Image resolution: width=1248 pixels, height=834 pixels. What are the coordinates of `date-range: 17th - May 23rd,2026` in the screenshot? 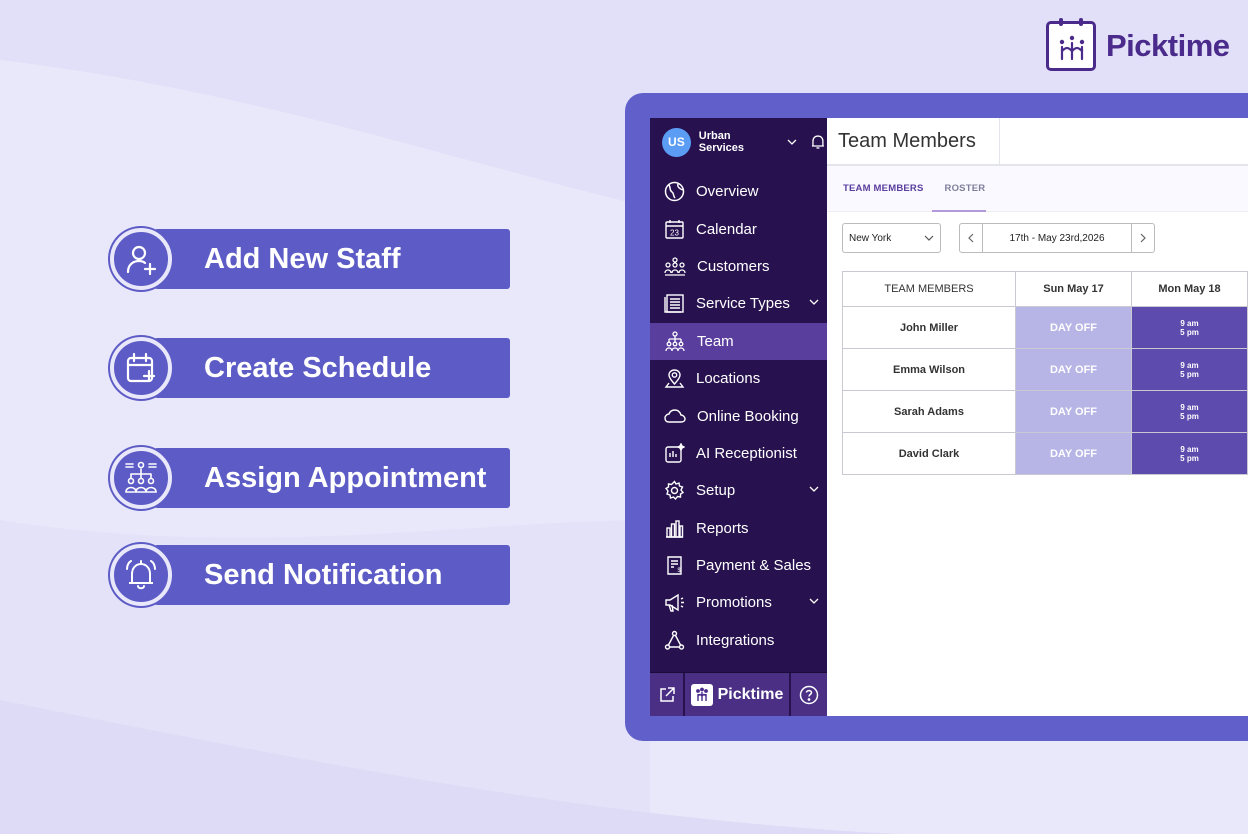 It's located at (1057, 238).